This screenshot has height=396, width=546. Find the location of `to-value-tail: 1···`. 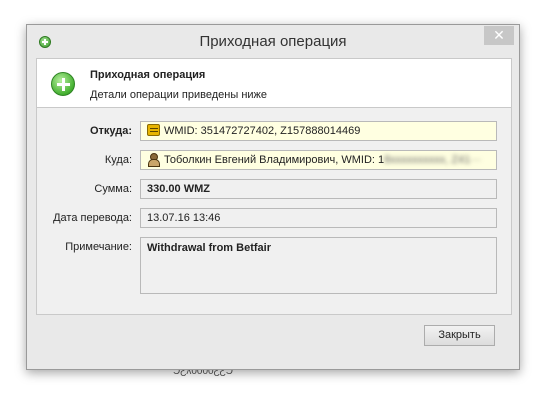

to-value-tail: 1··· is located at coordinates (473, 160).